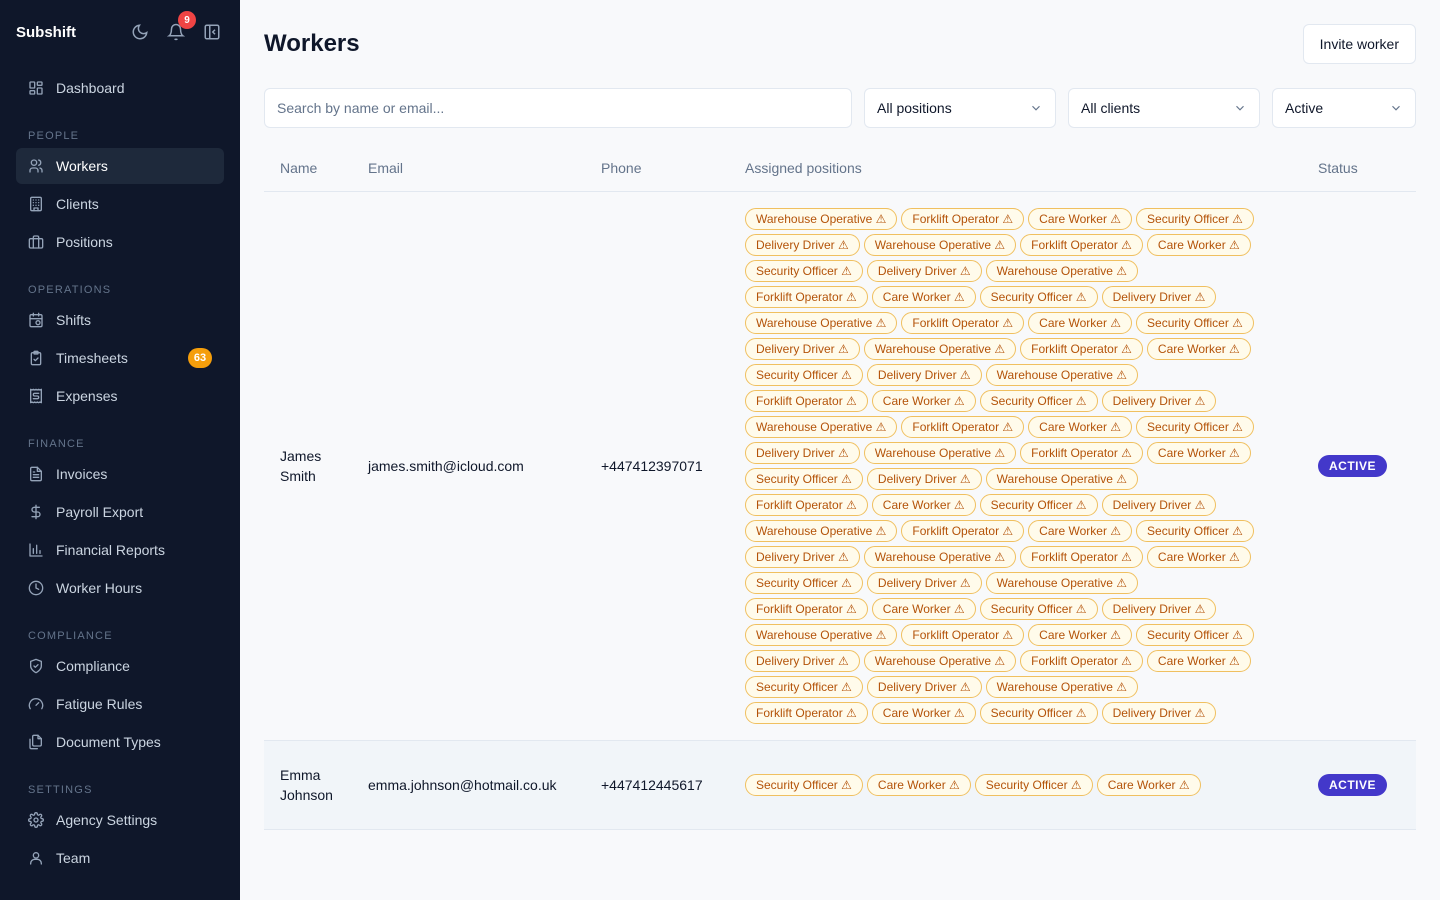 The image size is (1440, 900). I want to click on sidebar-item-label: Agency Settings, so click(107, 820).